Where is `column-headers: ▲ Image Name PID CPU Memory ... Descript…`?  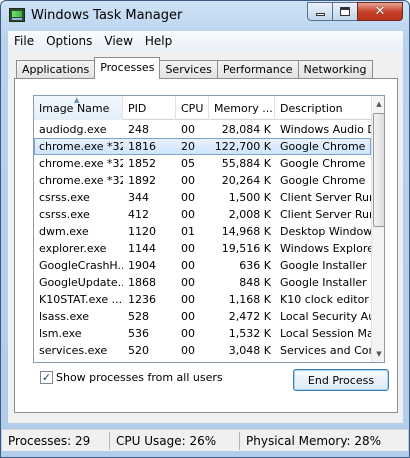 column-headers: ▲ Image Name PID CPU Memory ... Descript… is located at coordinates (202, 108).